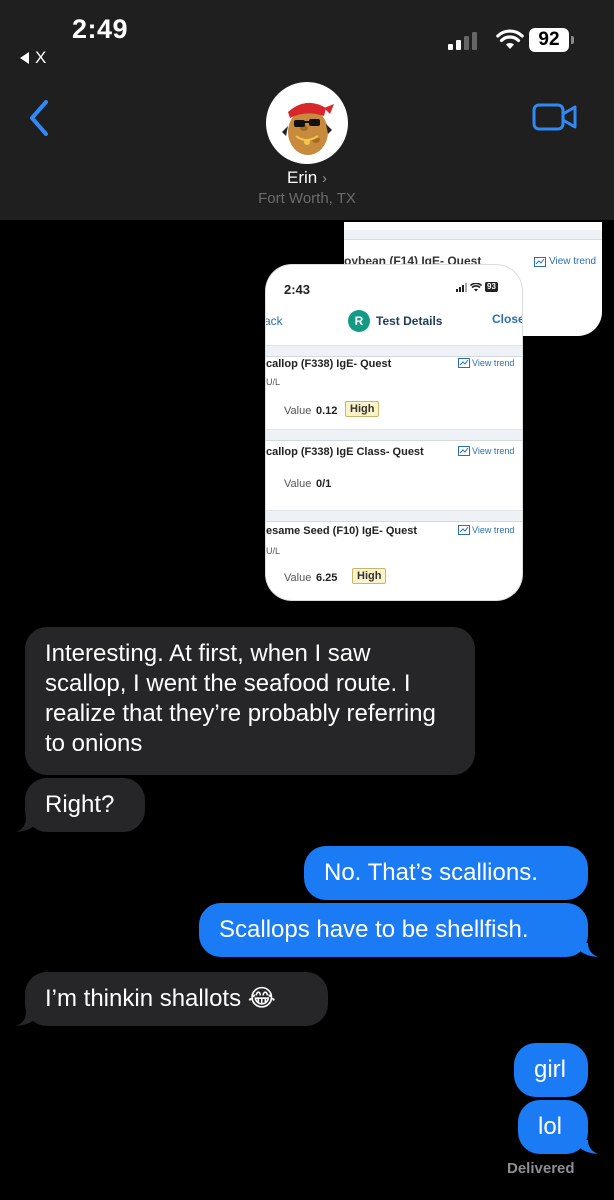  I want to click on screenshot-back-label: ack, so click(274, 321).